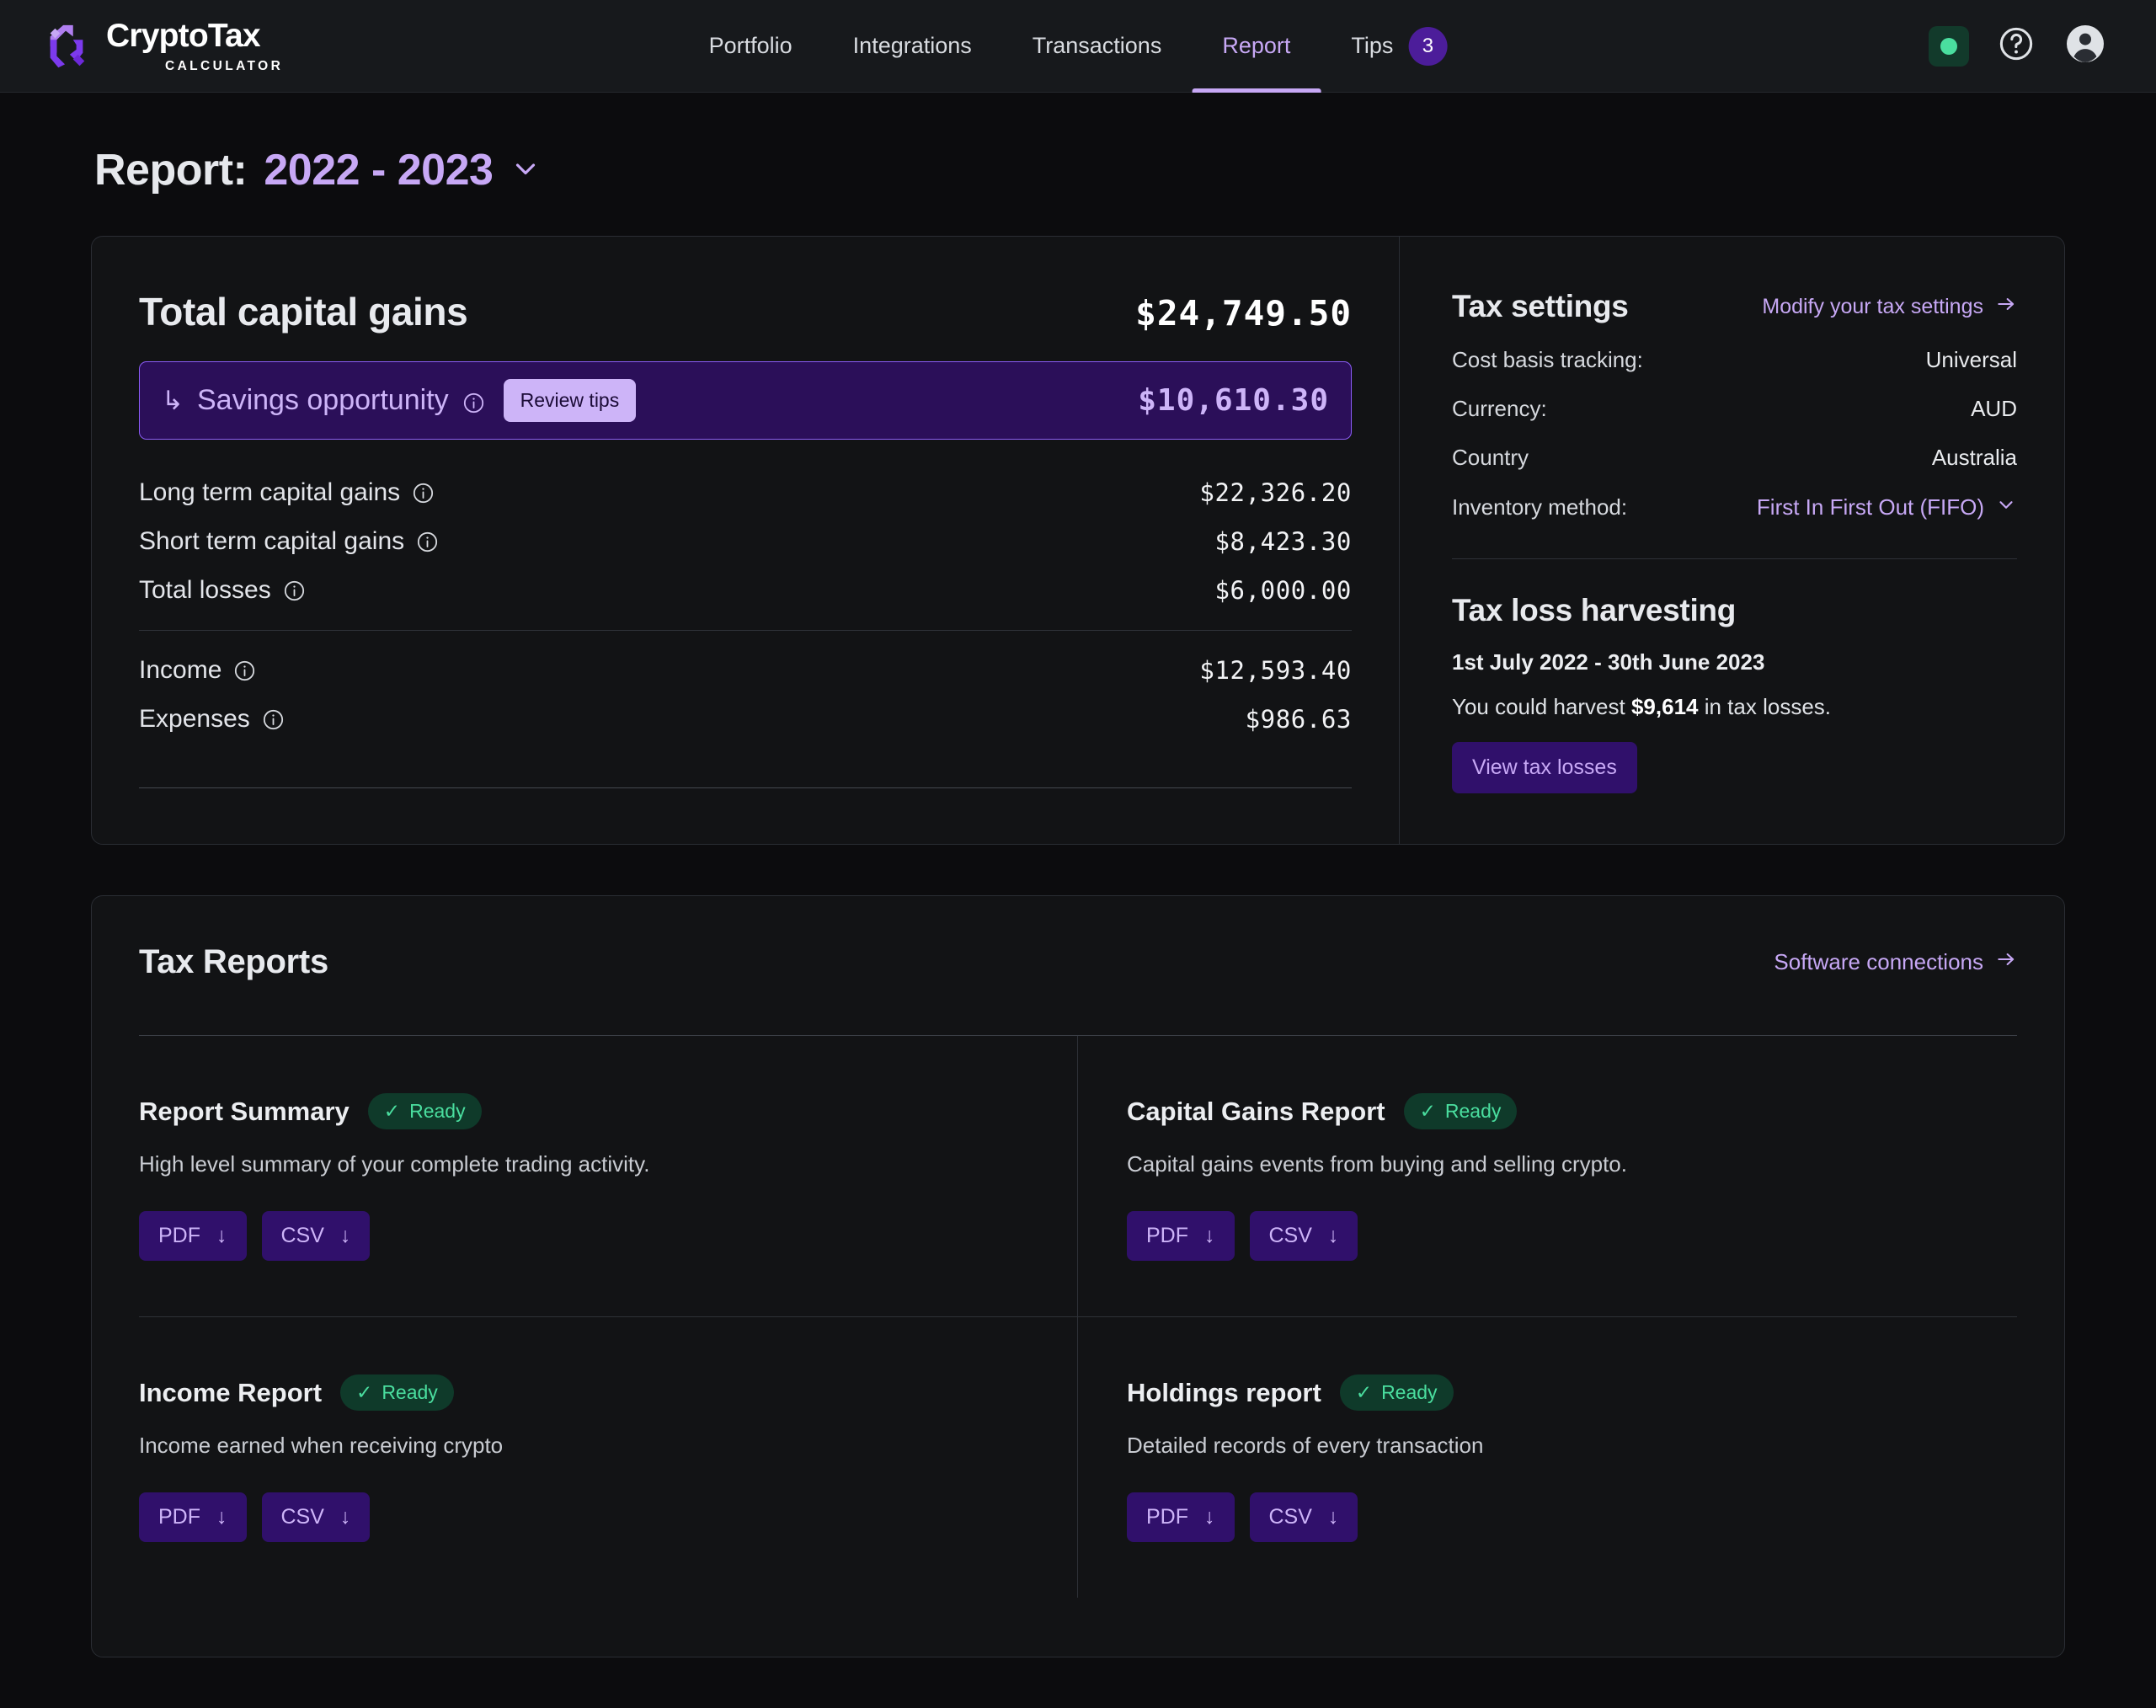 The width and height of the screenshot is (2156, 1708). I want to click on nav-label-tips: Tips, so click(1372, 45).